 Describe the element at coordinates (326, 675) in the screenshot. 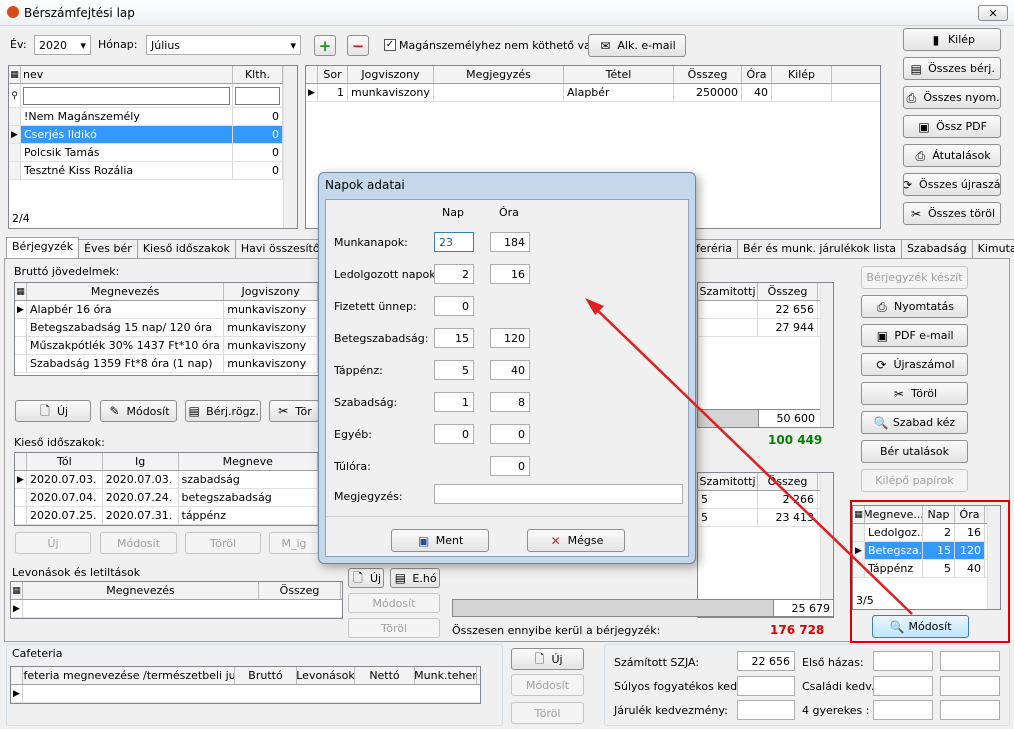

I see `cafeteria-col-2: Levonások` at that location.